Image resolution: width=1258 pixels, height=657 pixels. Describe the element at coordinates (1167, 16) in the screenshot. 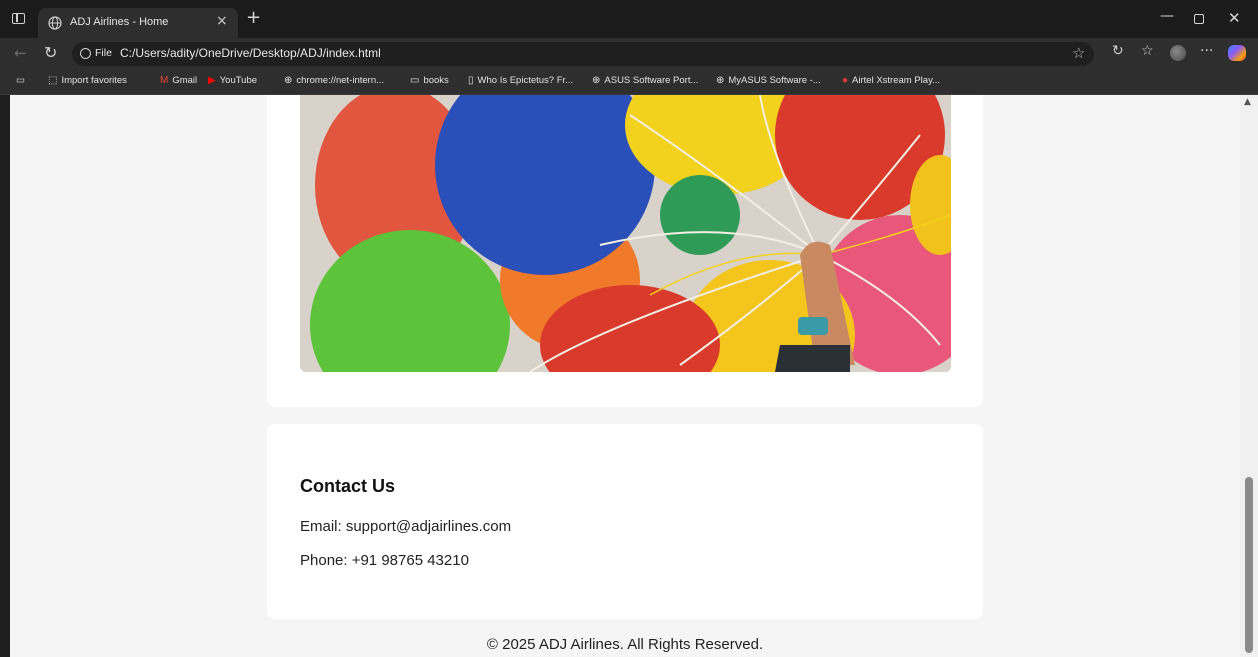

I see `minimize-button: —` at that location.